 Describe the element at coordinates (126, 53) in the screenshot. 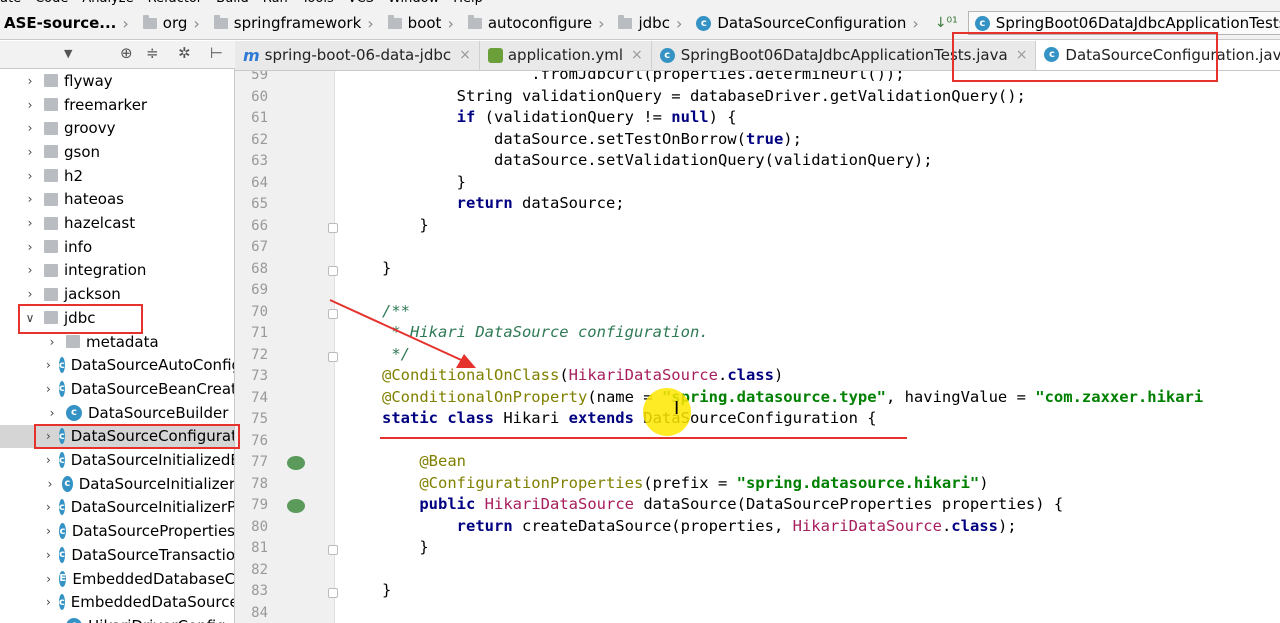

I see `target-icon: ⊕` at that location.